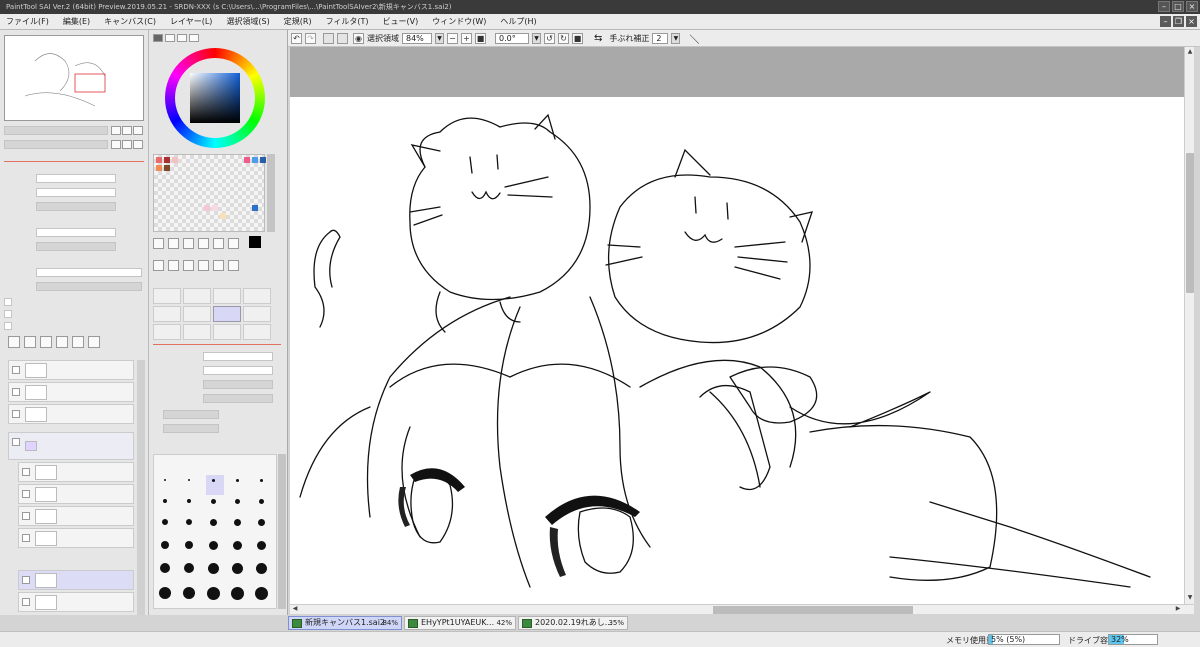 Image resolution: width=1200 pixels, height=647 pixels. I want to click on reference-checkbox, so click(8, 326).